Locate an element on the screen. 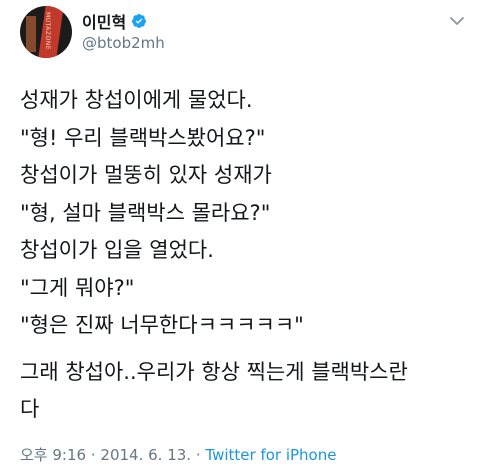  tweet-line: 창섭이가 입을 열었다. is located at coordinates (117, 250).